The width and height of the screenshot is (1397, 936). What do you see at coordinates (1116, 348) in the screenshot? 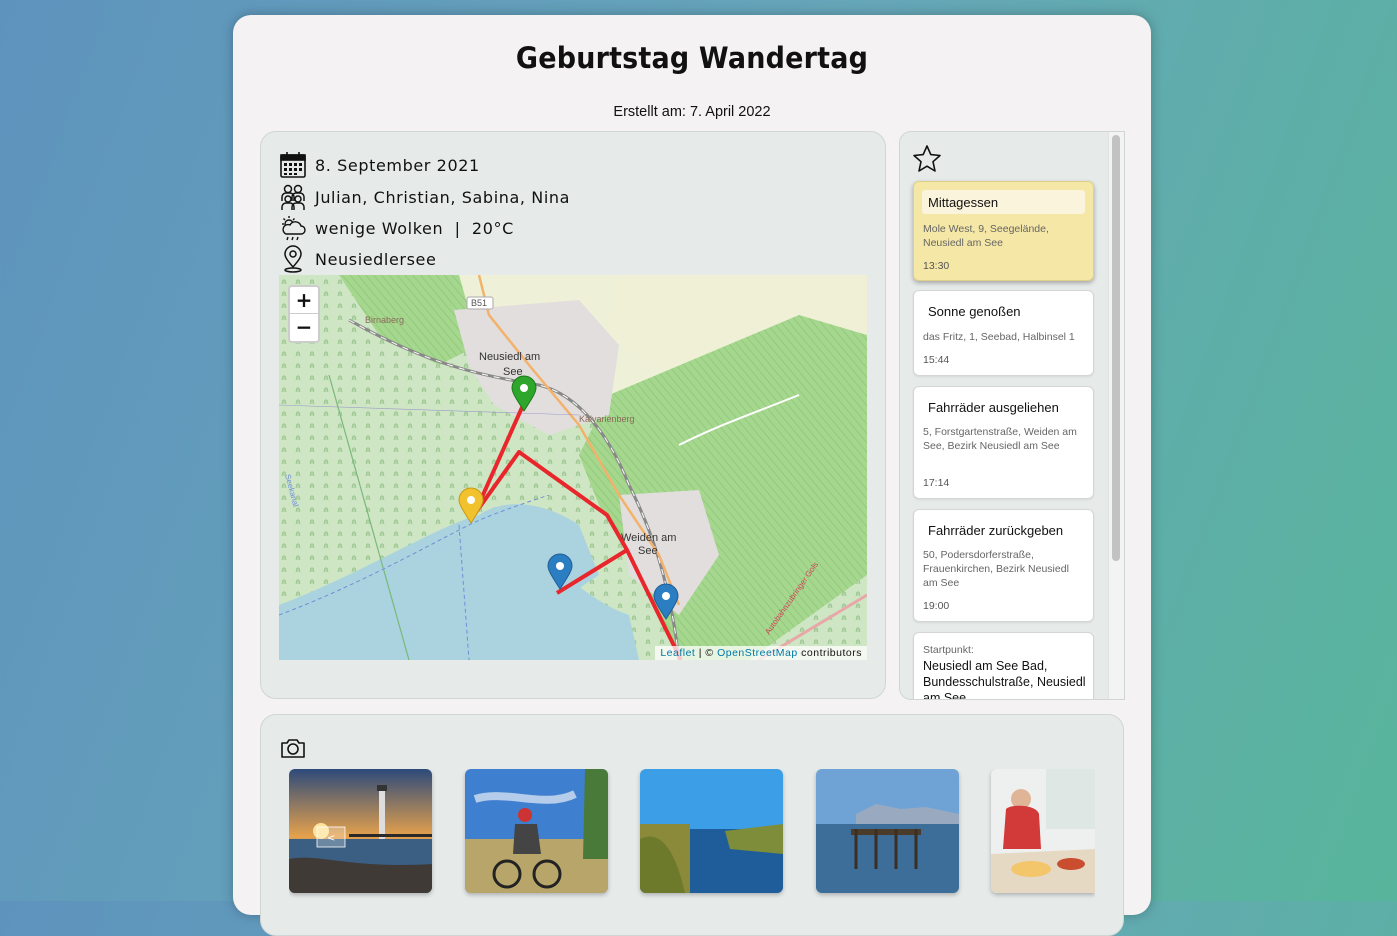
I see `scrollbar-thumb` at bounding box center [1116, 348].